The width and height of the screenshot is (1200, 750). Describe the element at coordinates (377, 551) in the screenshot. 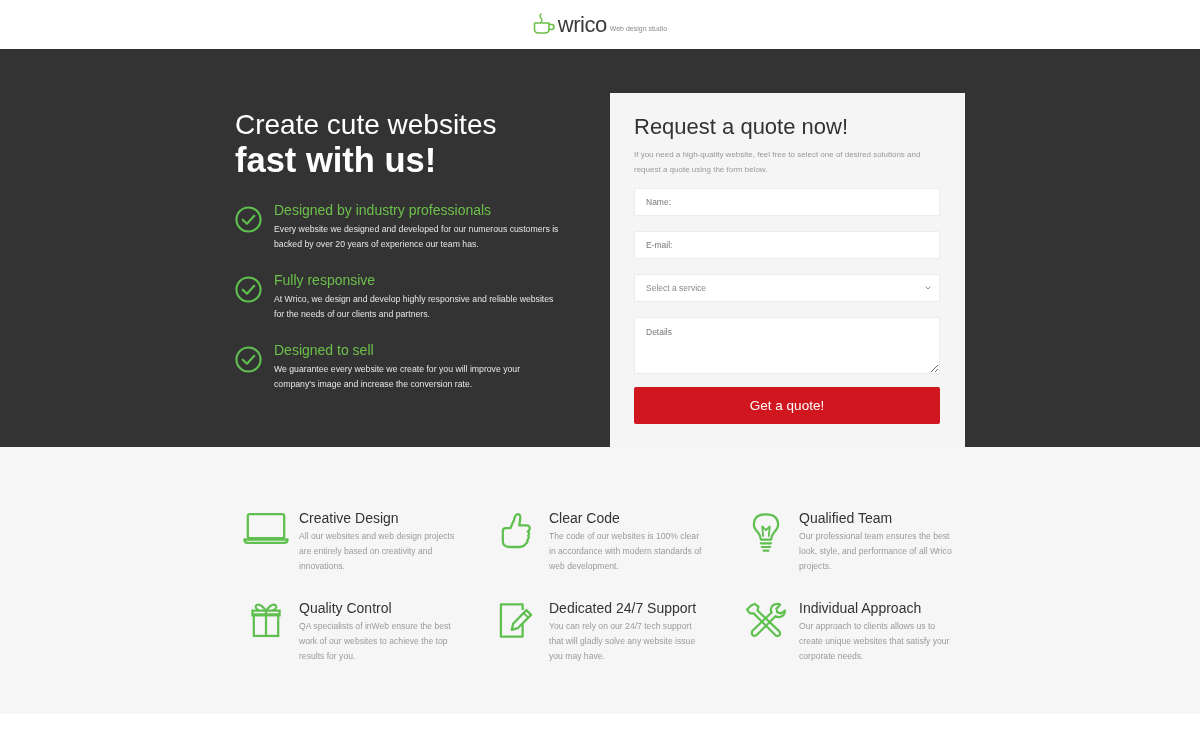

I see `feature-text: All our websites and web design projects are entirely based on creativity and innovations.` at that location.